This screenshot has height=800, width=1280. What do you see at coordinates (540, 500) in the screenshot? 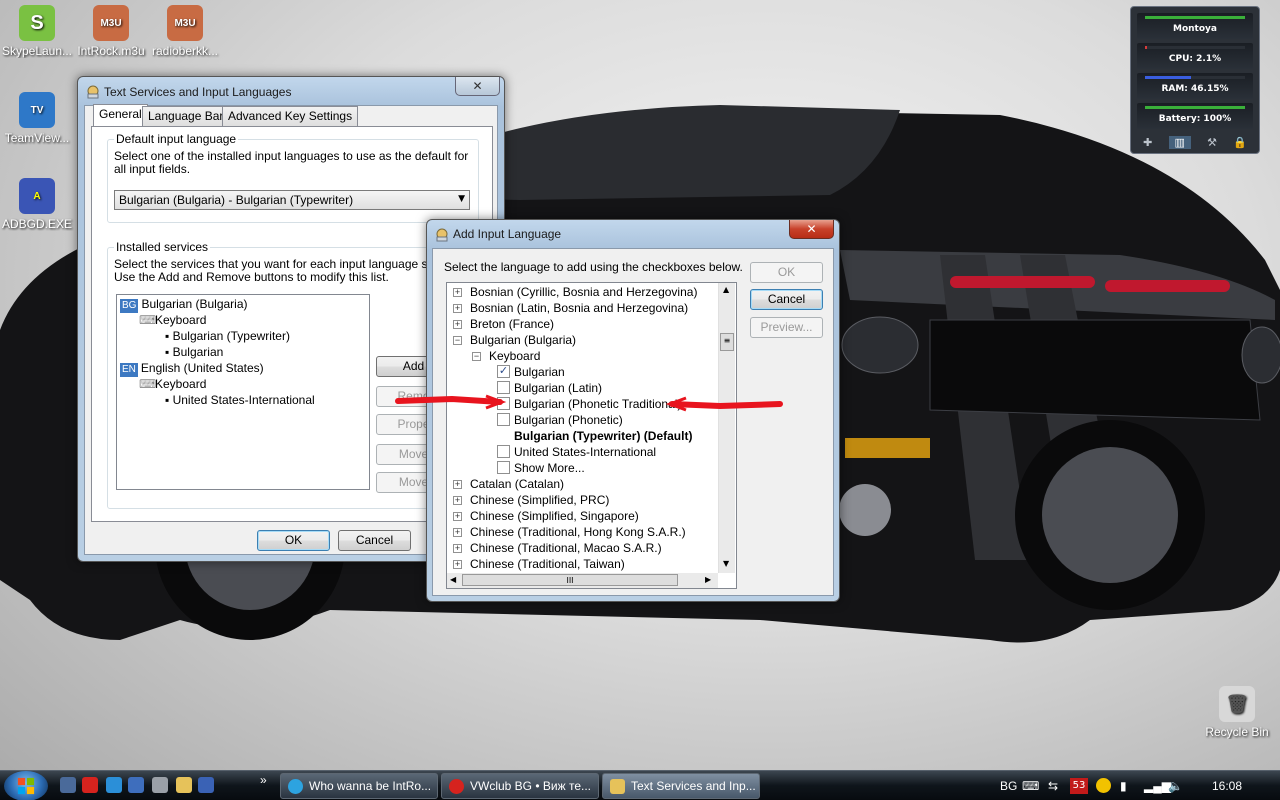
I see `language-tree-label: Chinese (Simplified, PRC)` at bounding box center [540, 500].